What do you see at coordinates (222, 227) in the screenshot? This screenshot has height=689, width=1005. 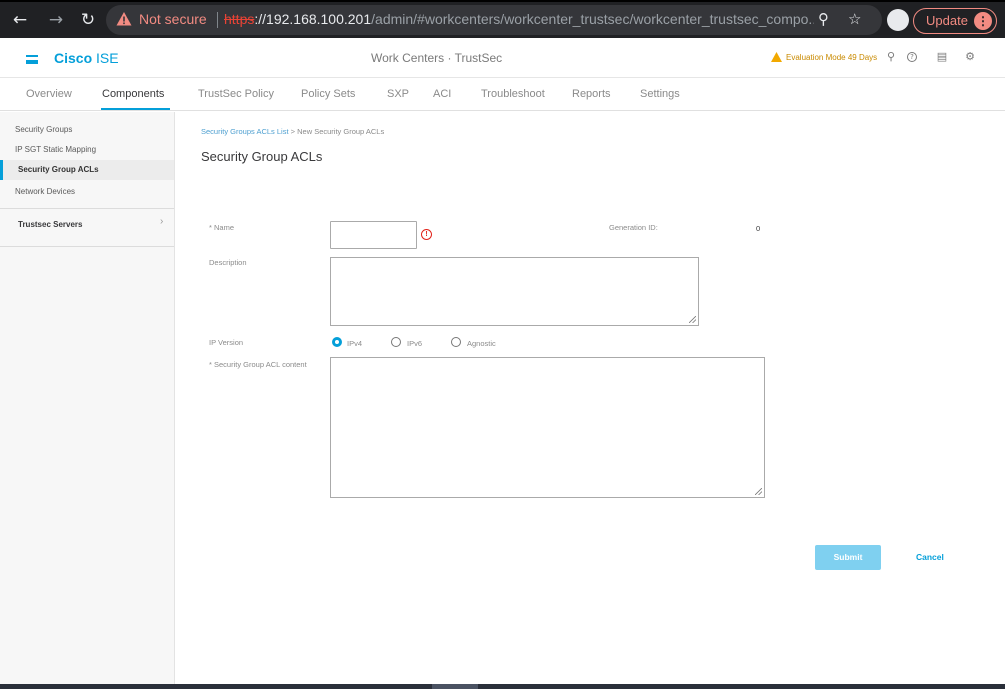 I see `name-label: * Name` at bounding box center [222, 227].